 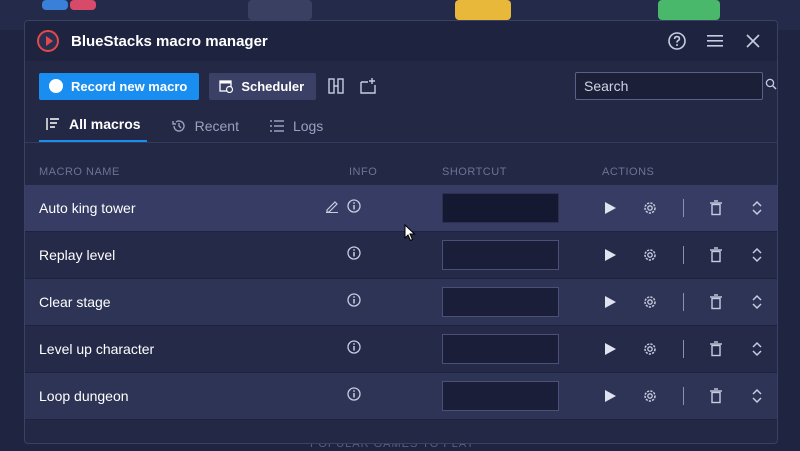 I want to click on tab-logs: Logs, so click(x=296, y=130).